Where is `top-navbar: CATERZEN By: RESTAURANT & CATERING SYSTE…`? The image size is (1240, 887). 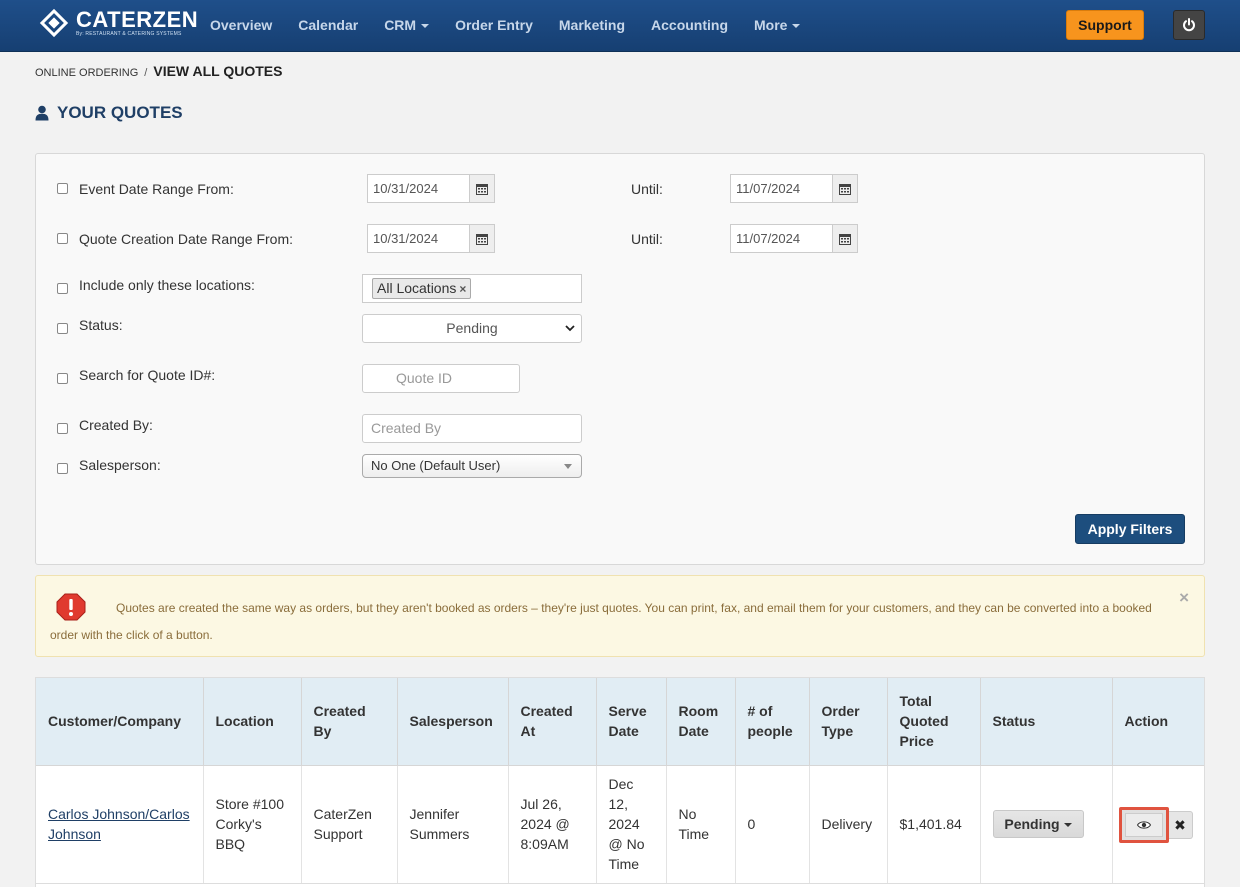 top-navbar: CATERZEN By: RESTAURANT & CATERING SYSTE… is located at coordinates (620, 26).